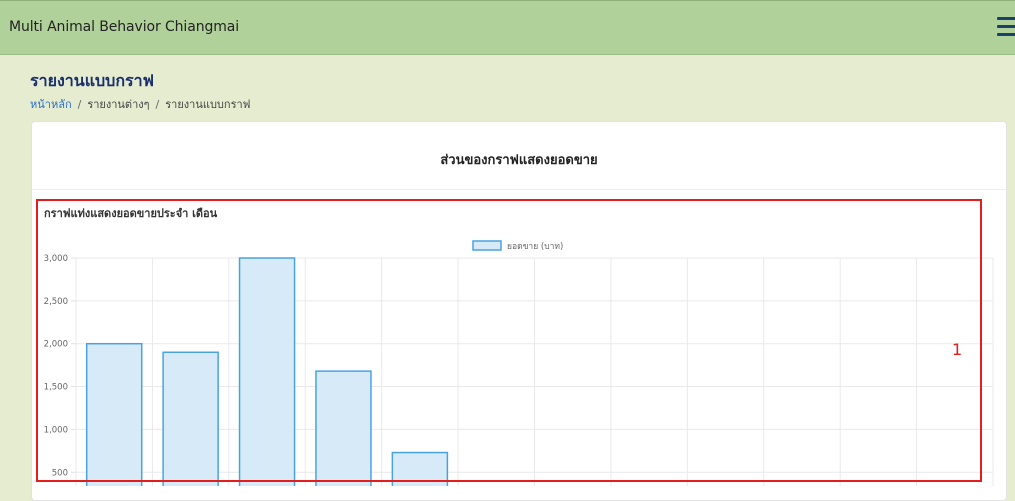  I want to click on legend-label: ยอดขาย (บาท), so click(535, 247).